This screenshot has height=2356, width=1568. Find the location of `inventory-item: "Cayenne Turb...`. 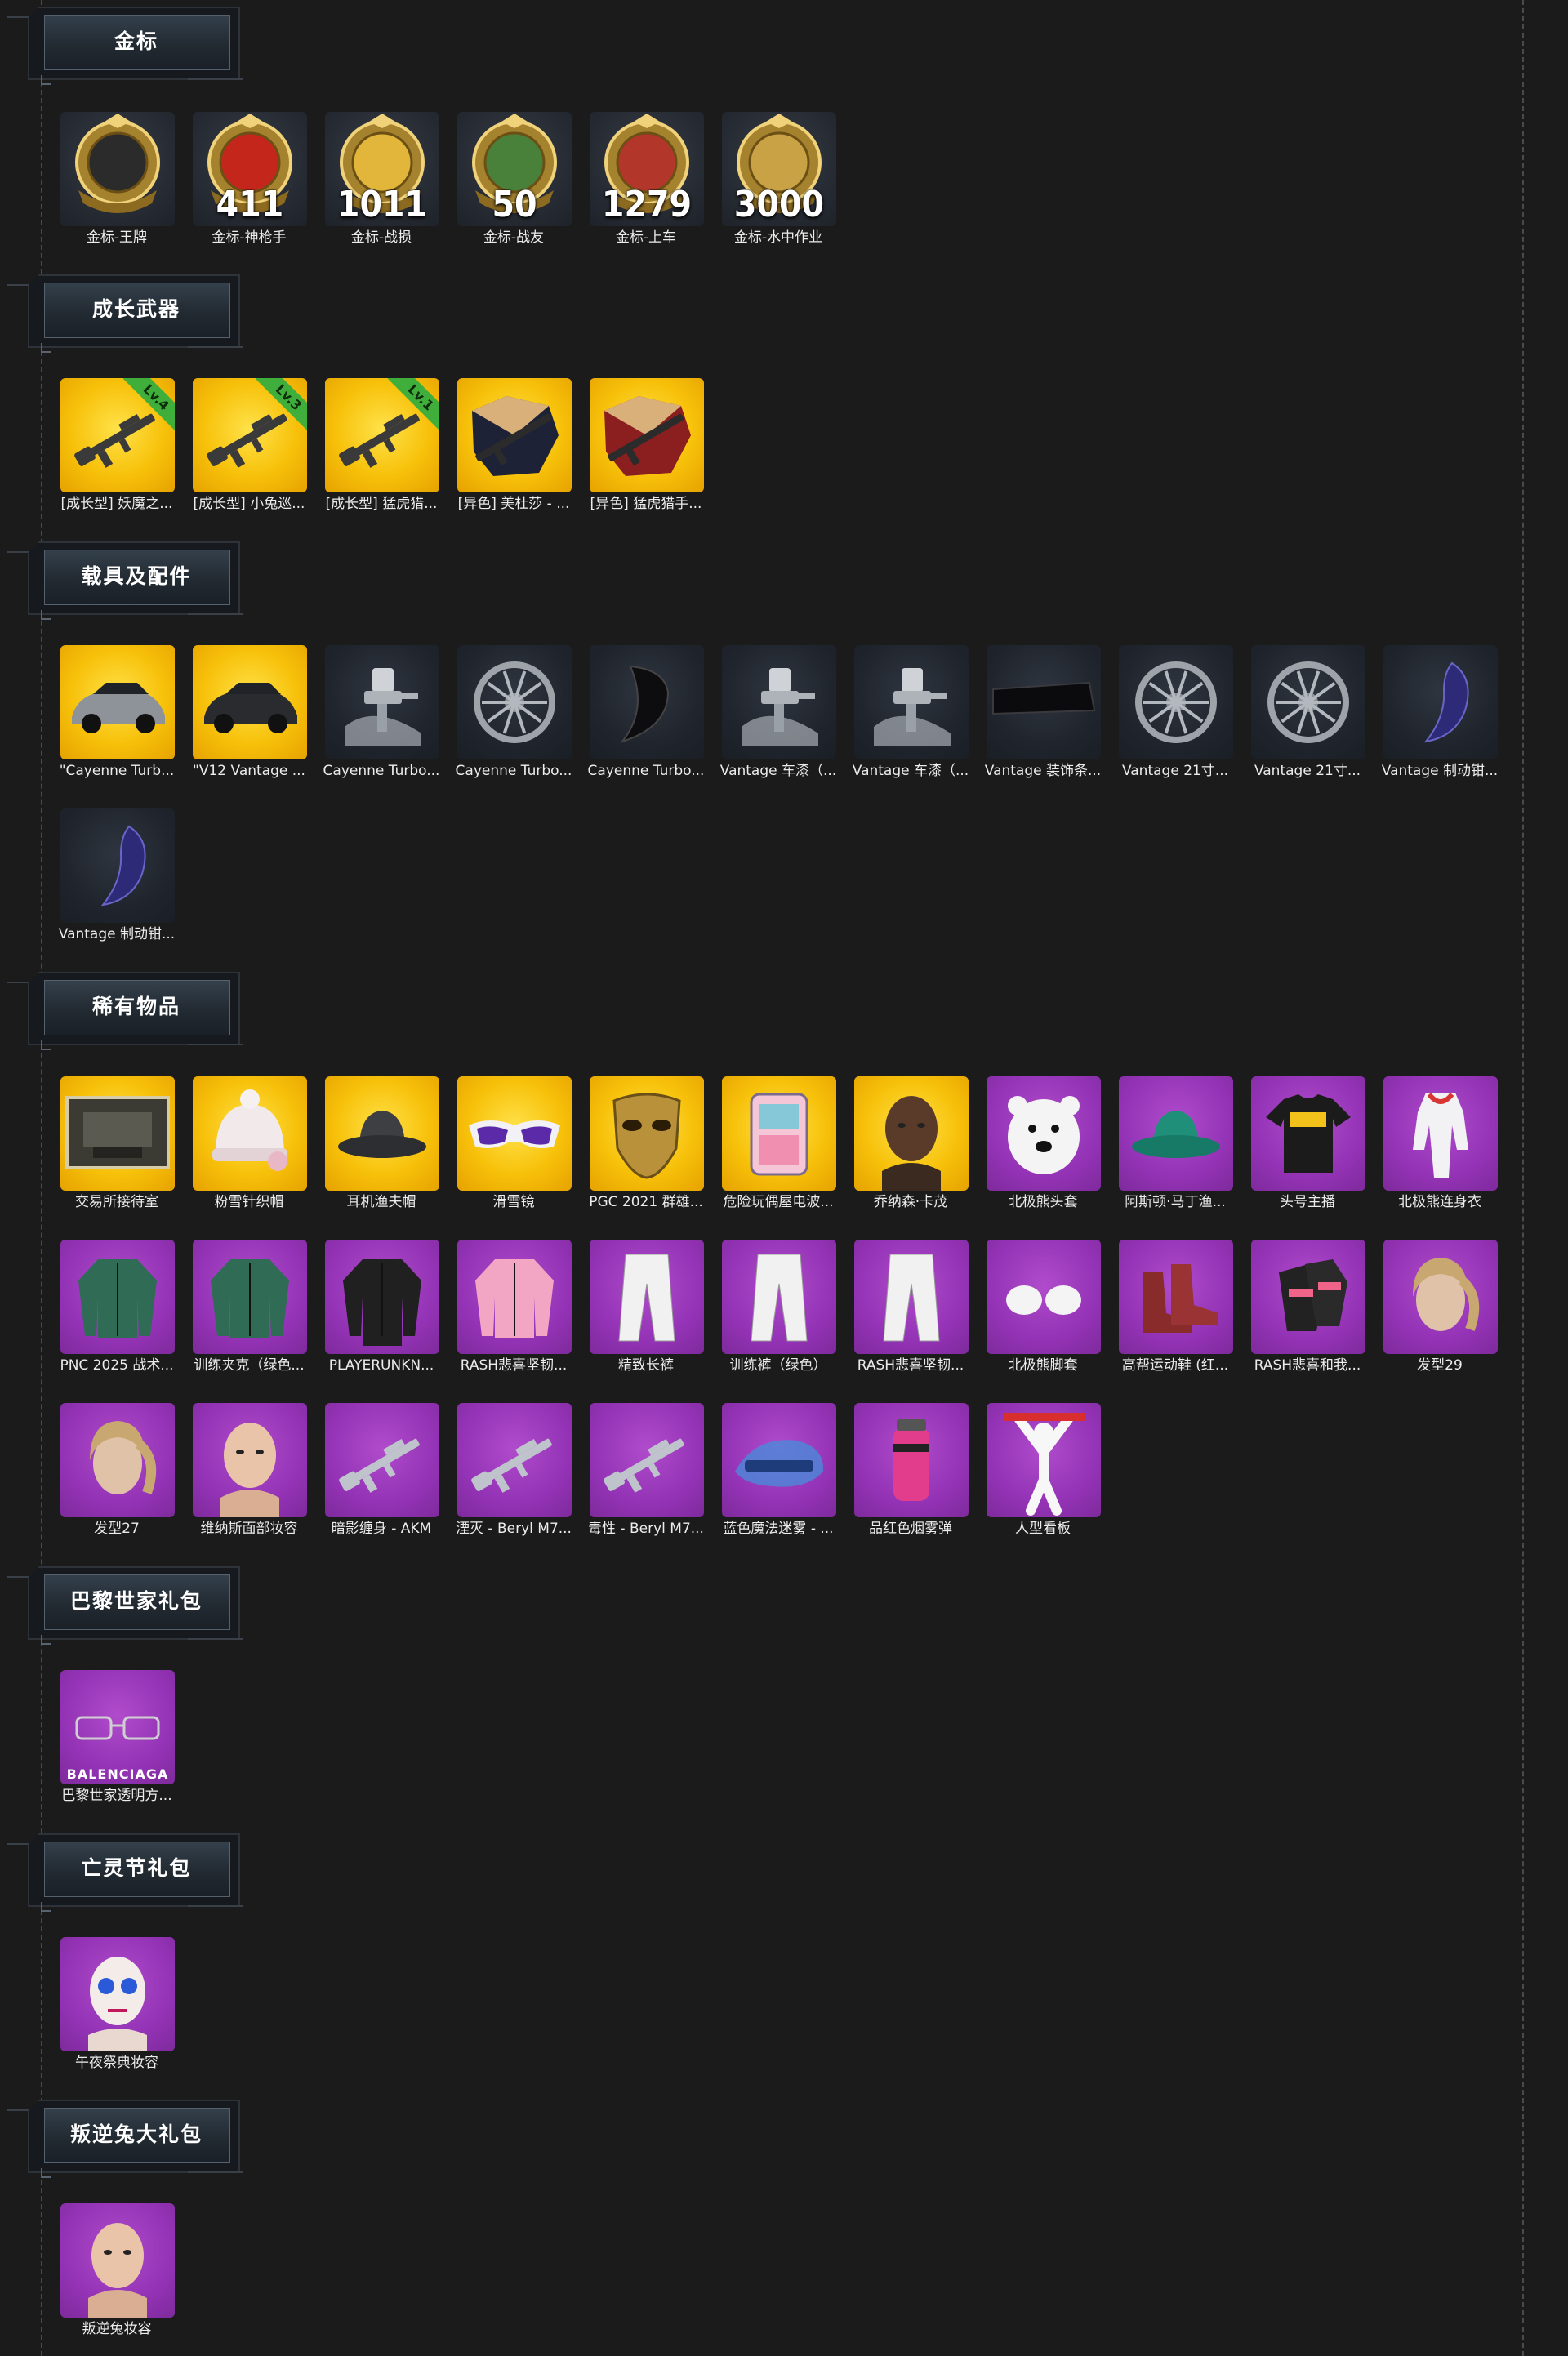

inventory-item: "Cayenne Turb... is located at coordinates (116, 713).